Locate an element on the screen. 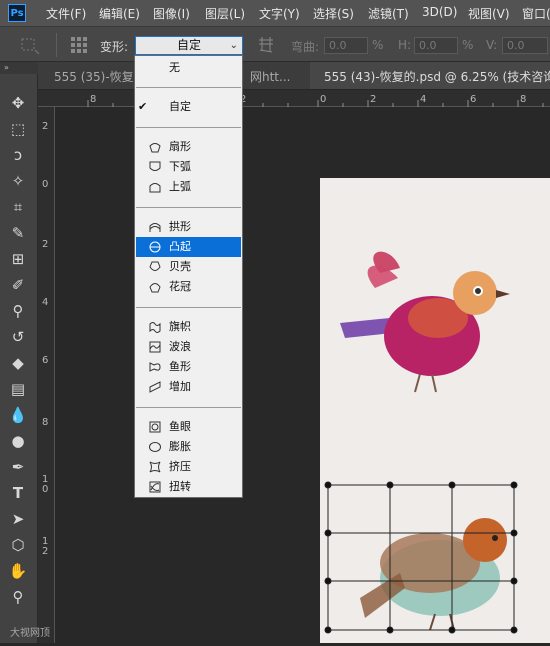 The width and height of the screenshot is (550, 646). menu-edit: 编辑(E) is located at coordinates (119, 13).